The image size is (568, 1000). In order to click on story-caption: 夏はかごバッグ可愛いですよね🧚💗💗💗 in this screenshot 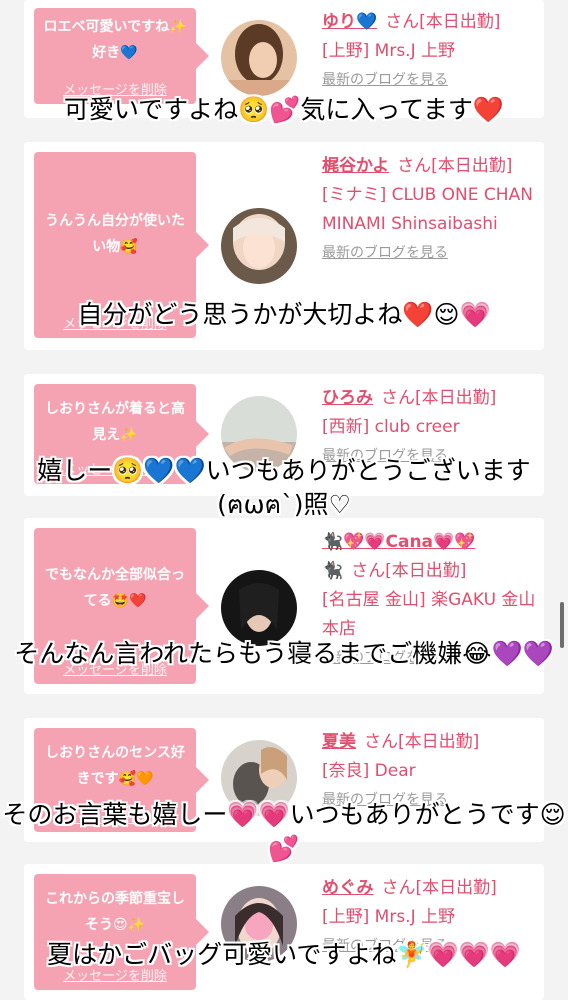, I will do `click(284, 954)`.